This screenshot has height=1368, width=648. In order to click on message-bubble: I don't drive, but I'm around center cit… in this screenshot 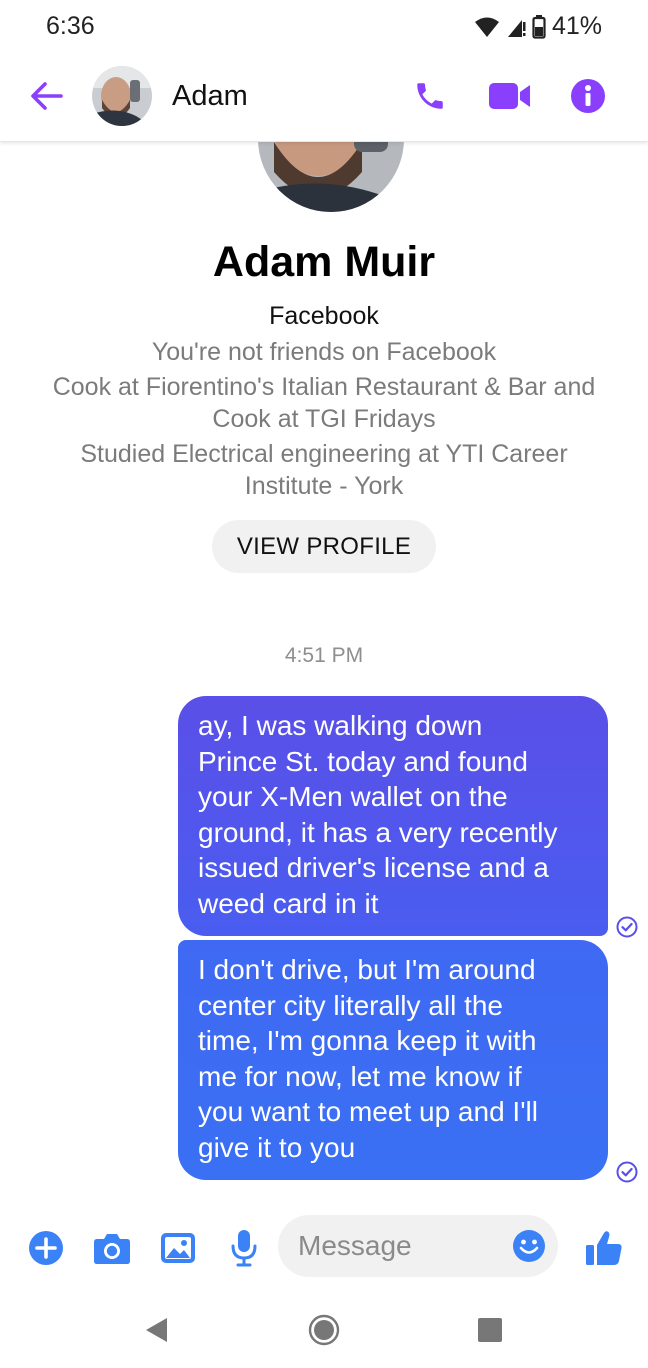, I will do `click(393, 1060)`.